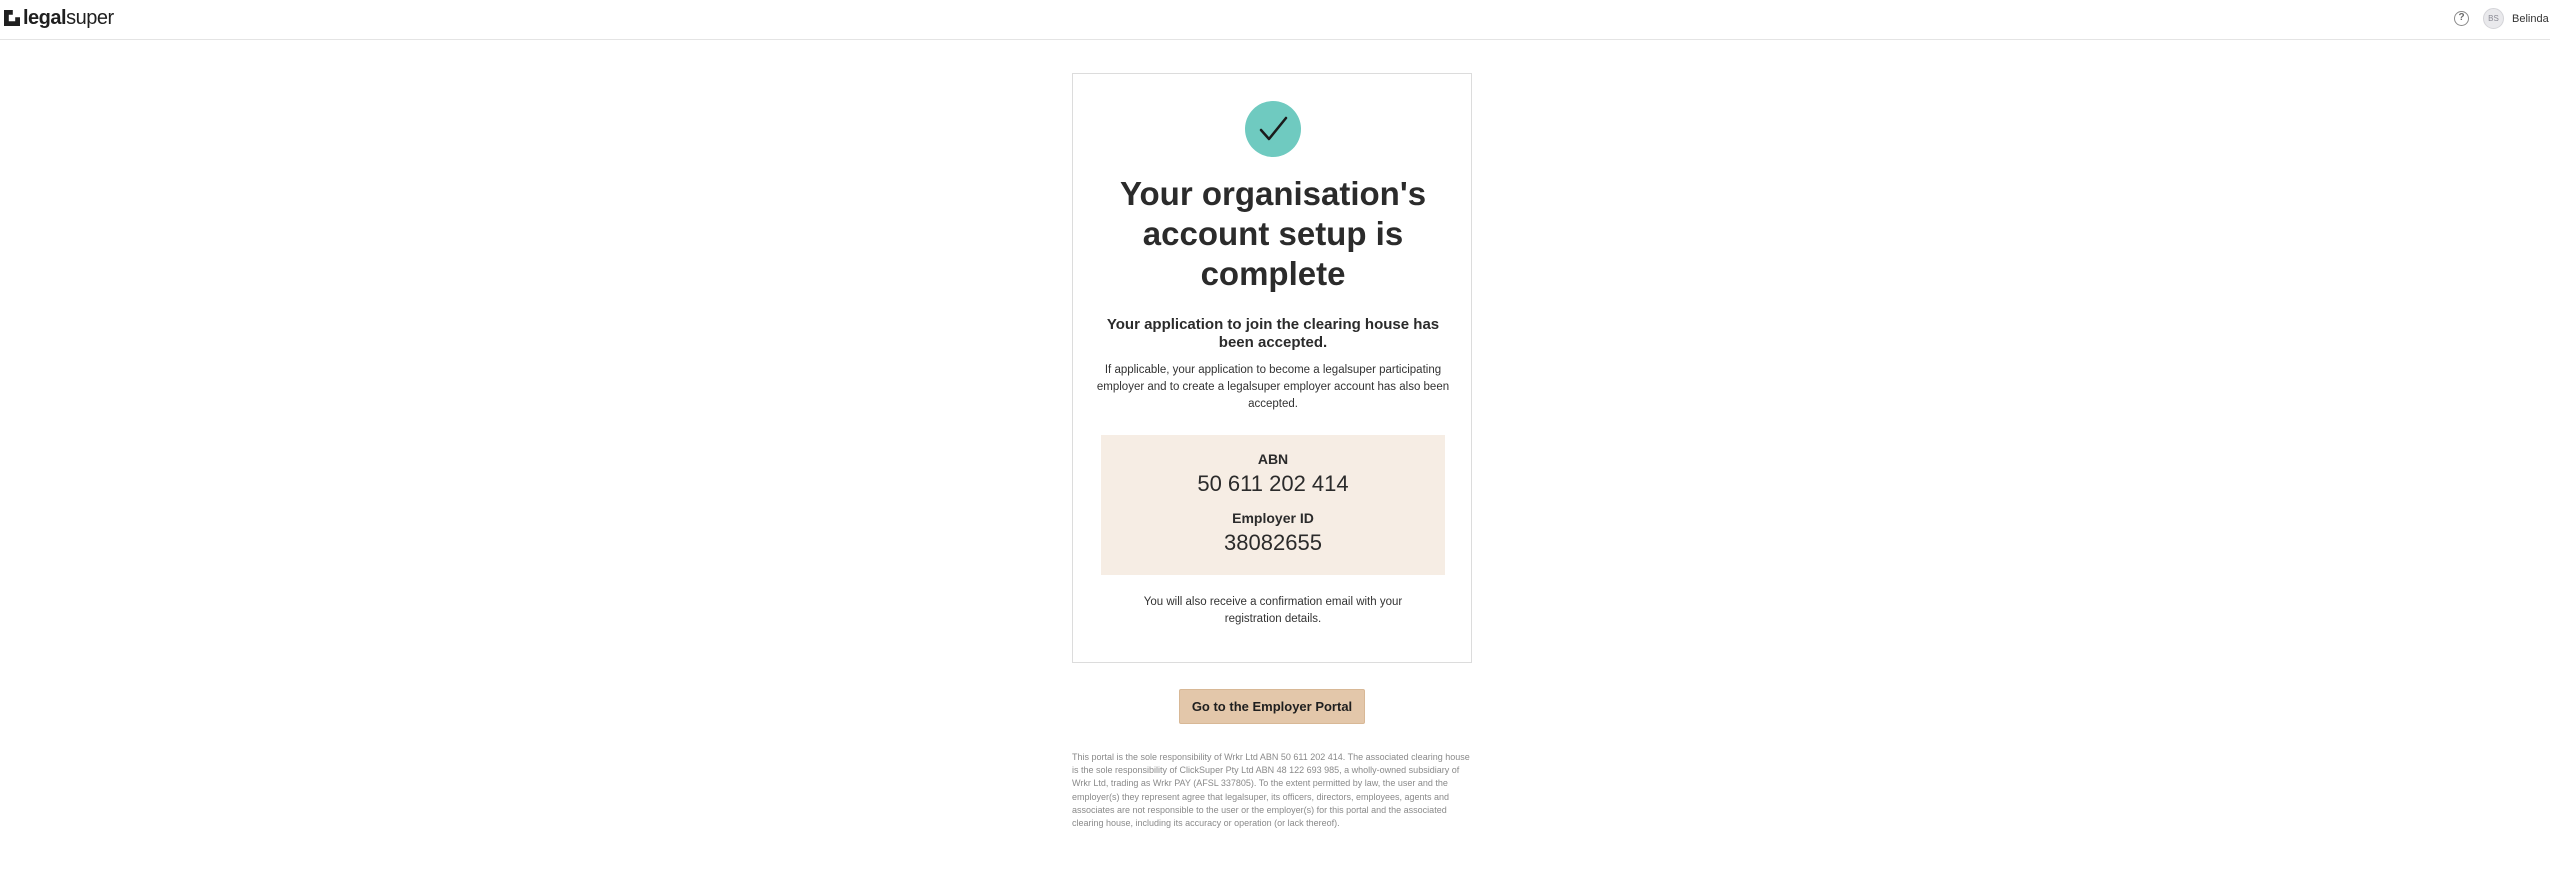 The height and width of the screenshot is (893, 2550). I want to click on logo-text: legalsuper, so click(68, 18).